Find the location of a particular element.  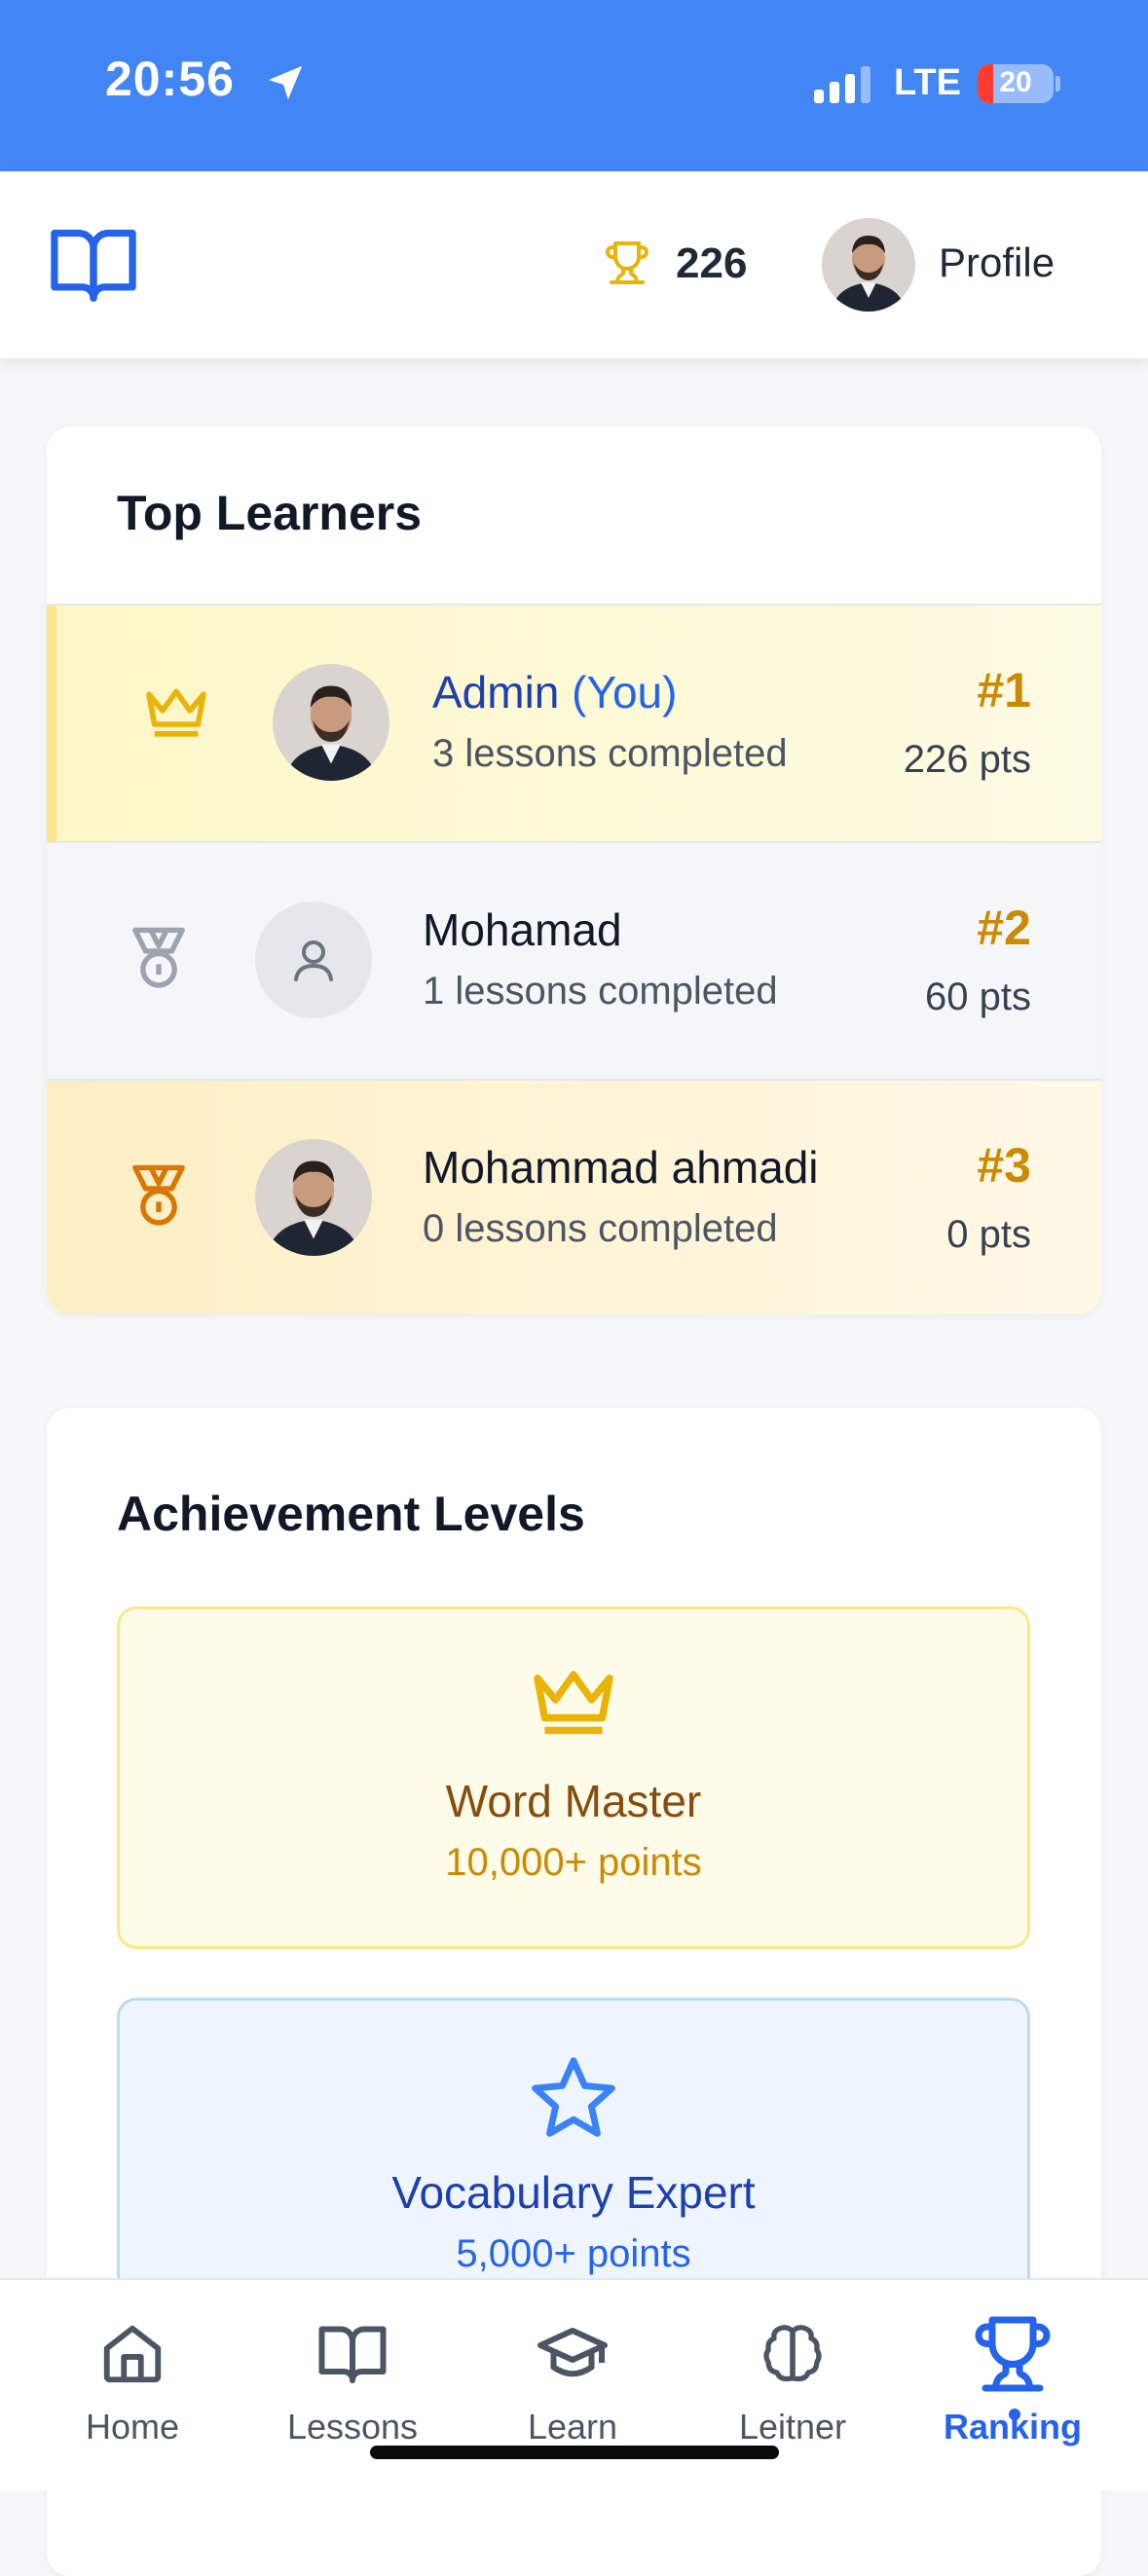

nav-home: Home is located at coordinates (132, 2381).